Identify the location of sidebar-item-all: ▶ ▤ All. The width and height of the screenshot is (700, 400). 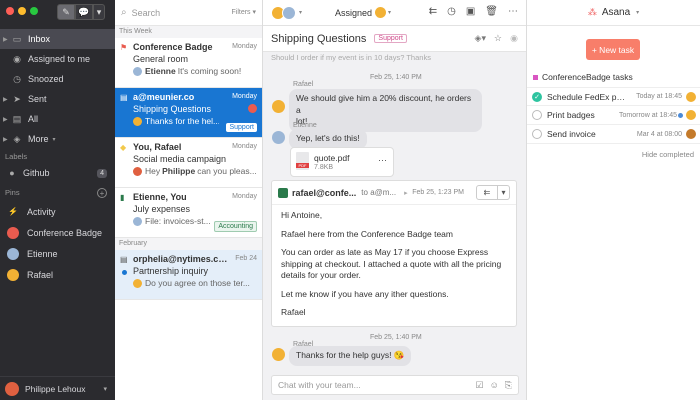
(57, 119).